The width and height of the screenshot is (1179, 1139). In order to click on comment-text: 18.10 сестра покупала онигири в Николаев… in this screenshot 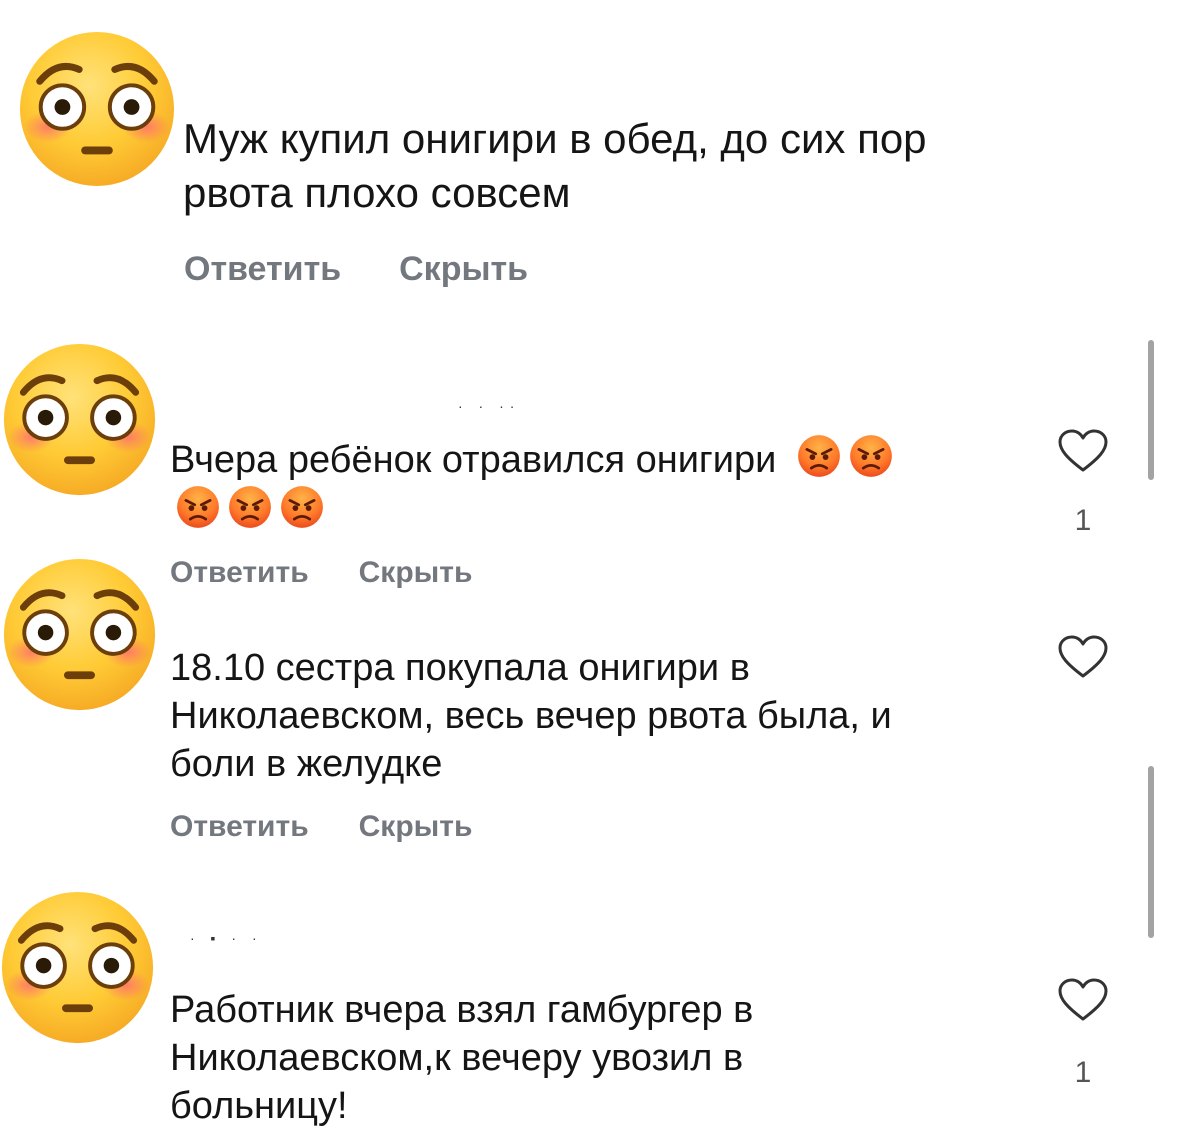, I will do `click(531, 716)`.